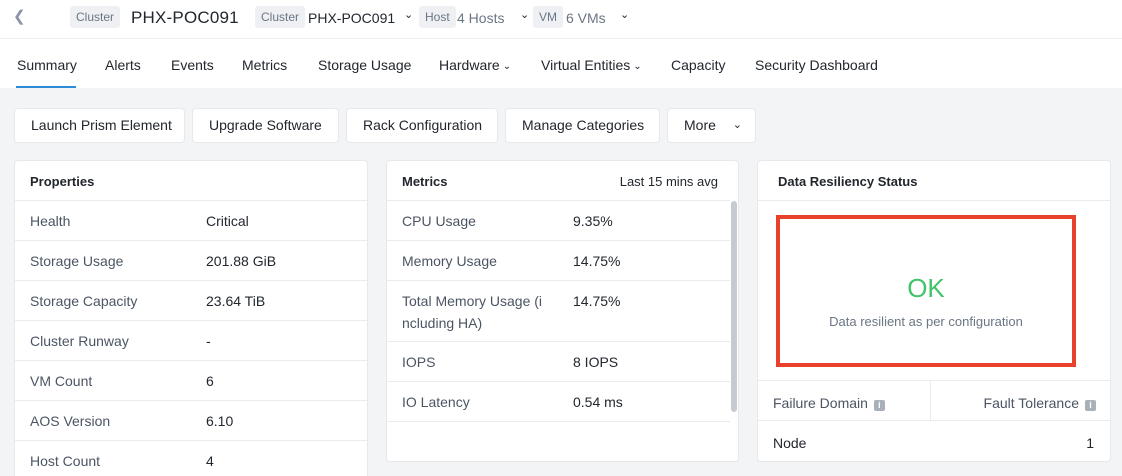  I want to click on resiliency-highlight-box: OK Data resilient as per configuration, so click(926, 291).